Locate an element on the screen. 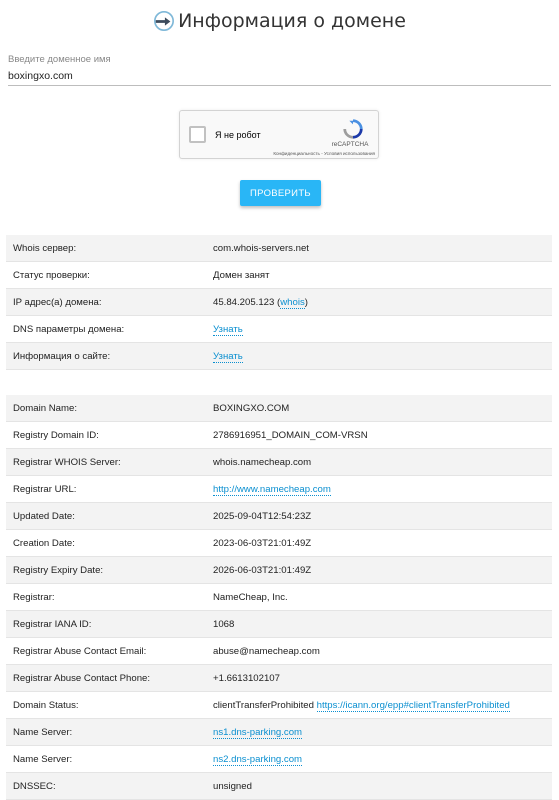 The height and width of the screenshot is (800, 559). registrar-url-label: Registrar URL: is located at coordinates (45, 489).